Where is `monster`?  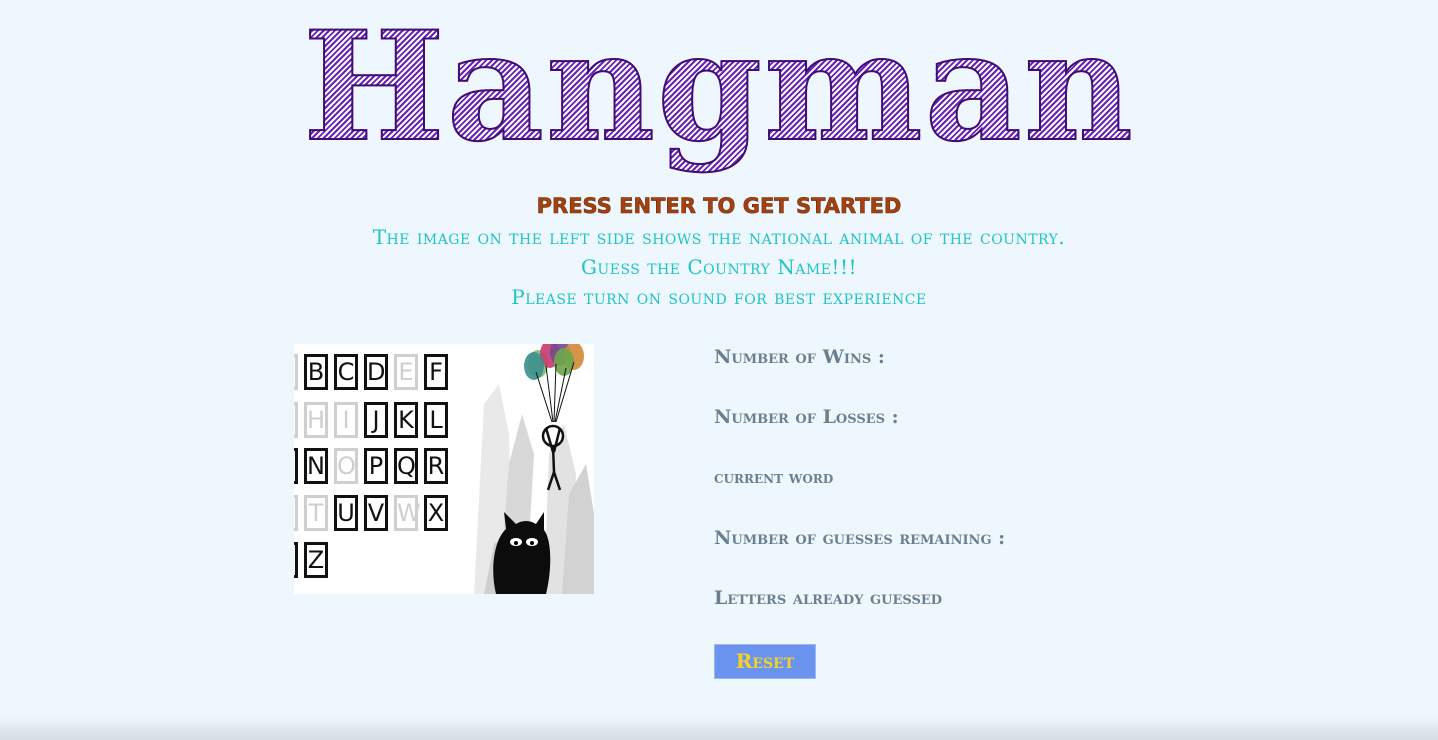 monster is located at coordinates (522, 553).